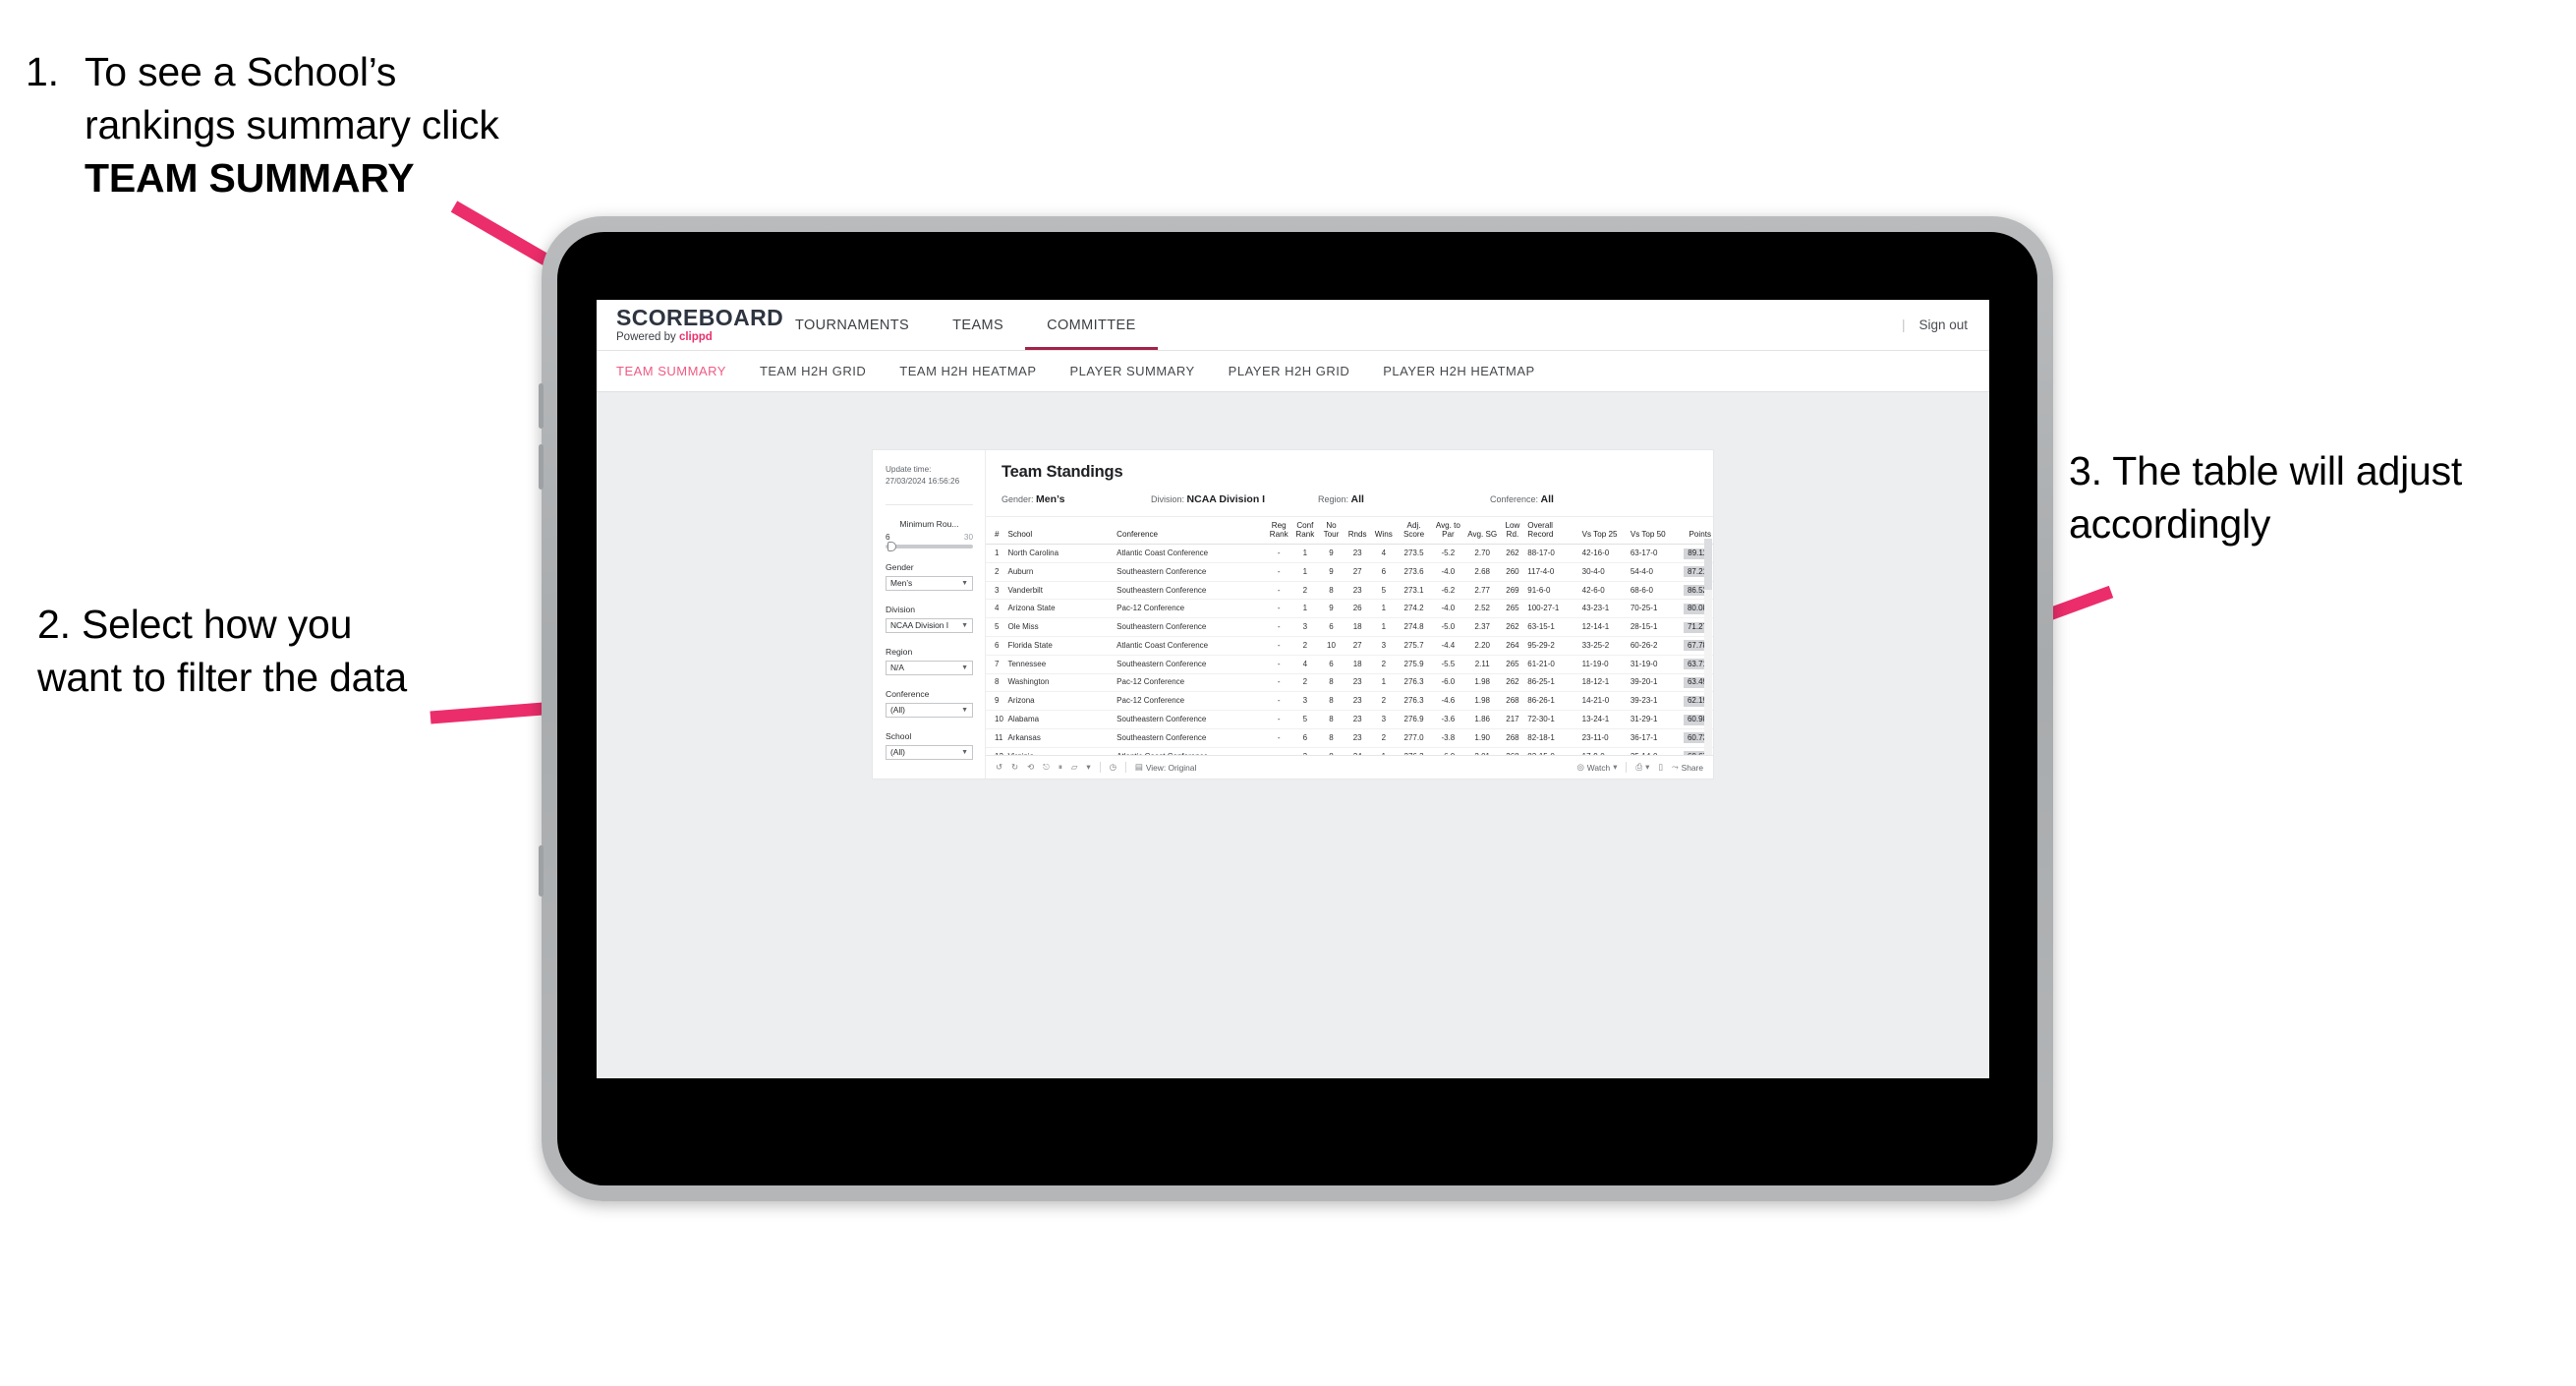 The width and height of the screenshot is (2576, 1386). I want to click on table-scrollbar, so click(1708, 647).